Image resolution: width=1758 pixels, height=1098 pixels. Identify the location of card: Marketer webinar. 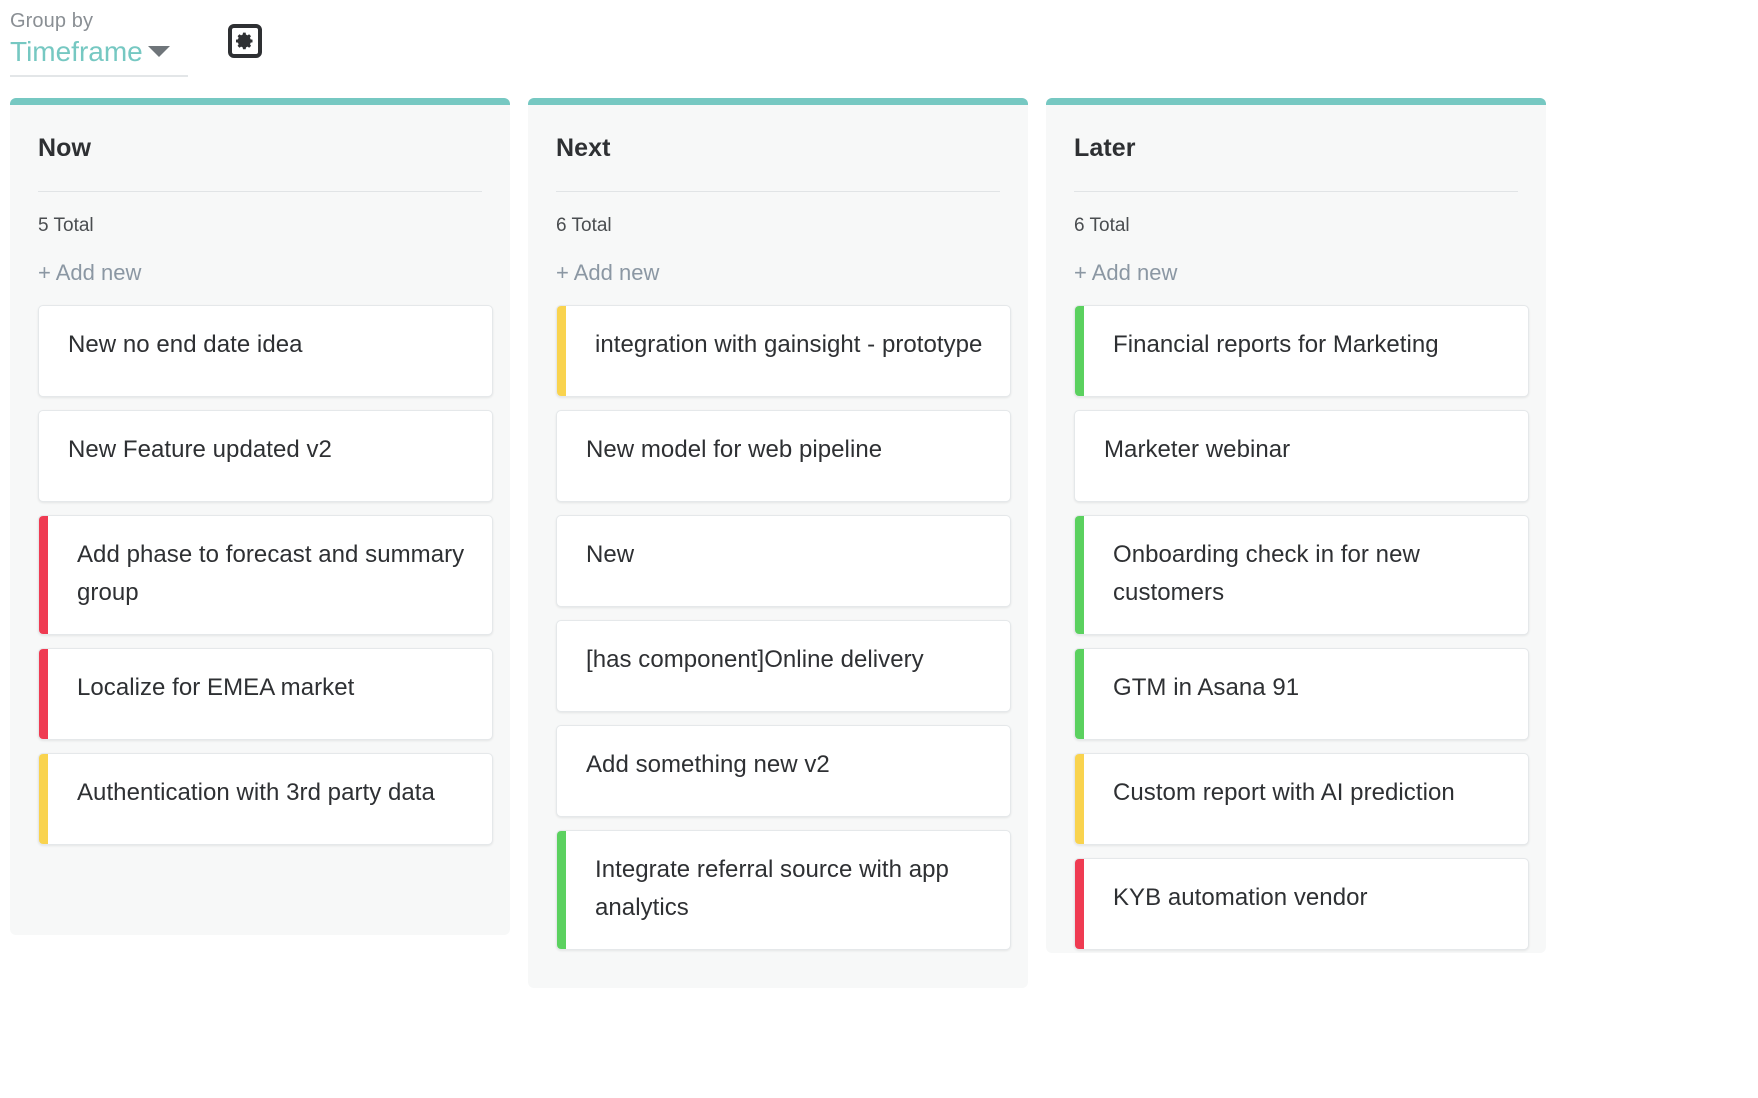
(1301, 456).